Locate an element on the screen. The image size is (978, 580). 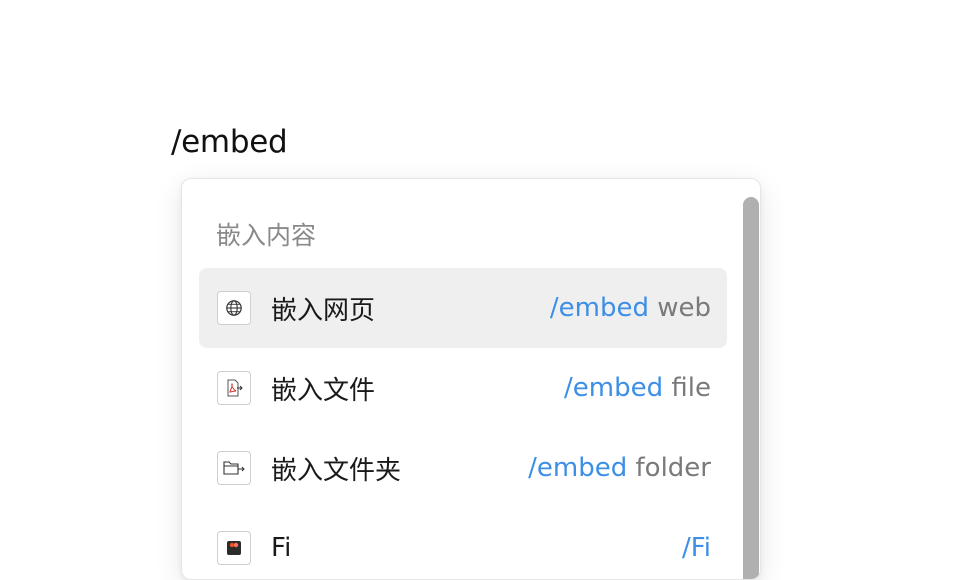
menu-item-label: 嵌入文件夹 is located at coordinates (336, 470).